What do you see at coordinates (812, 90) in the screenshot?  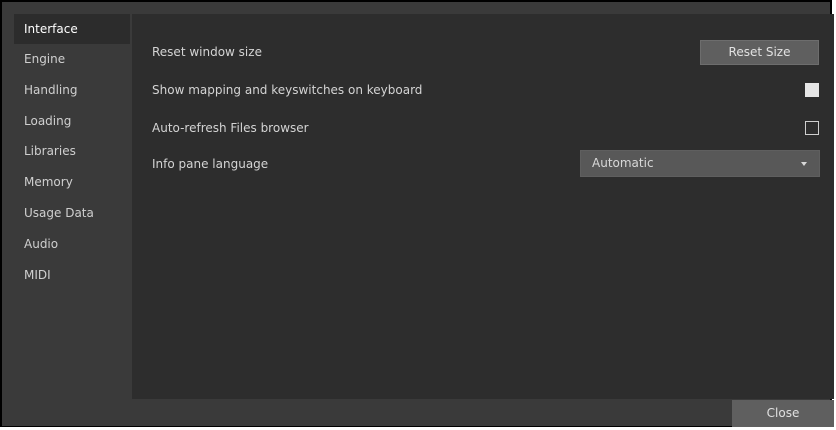 I see `show-mapping-checkbox` at bounding box center [812, 90].